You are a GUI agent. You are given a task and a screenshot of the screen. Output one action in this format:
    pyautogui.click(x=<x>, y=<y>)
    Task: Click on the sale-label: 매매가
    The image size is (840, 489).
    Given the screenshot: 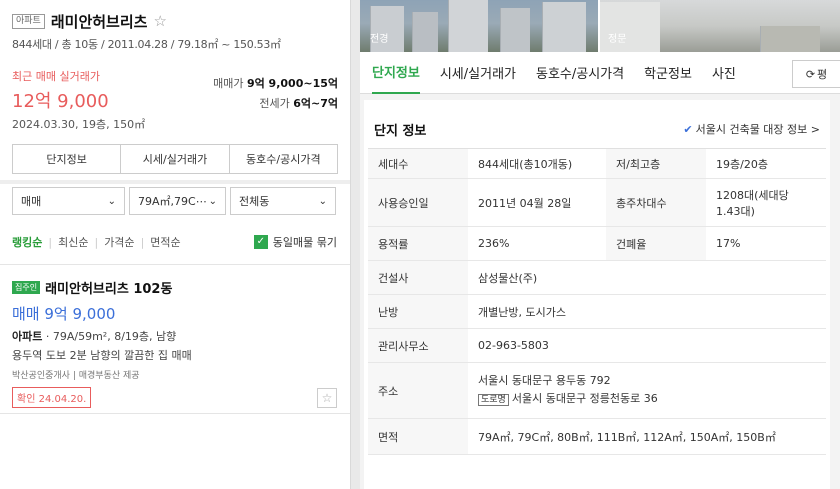 What is the action you would take?
    pyautogui.click(x=230, y=83)
    